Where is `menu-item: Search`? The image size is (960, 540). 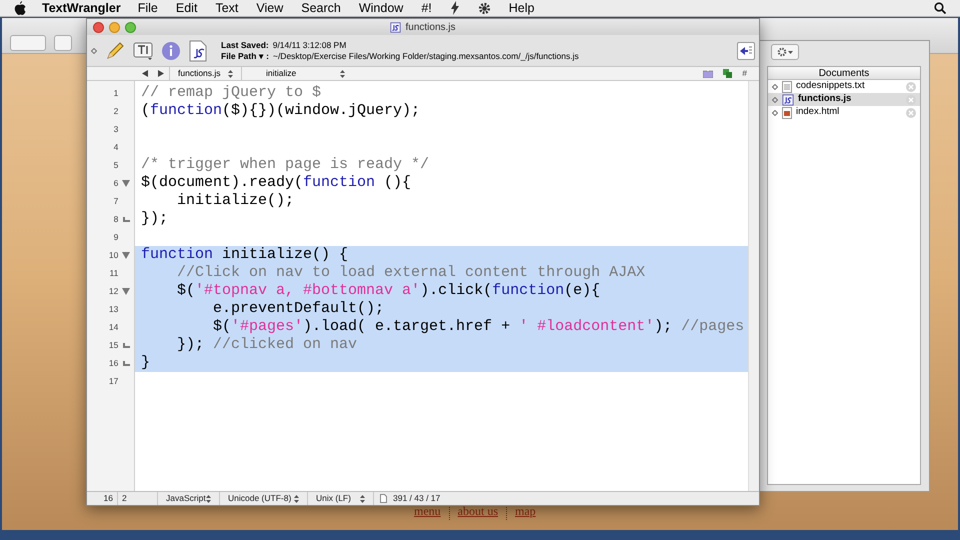 menu-item: Search is located at coordinates (321, 9).